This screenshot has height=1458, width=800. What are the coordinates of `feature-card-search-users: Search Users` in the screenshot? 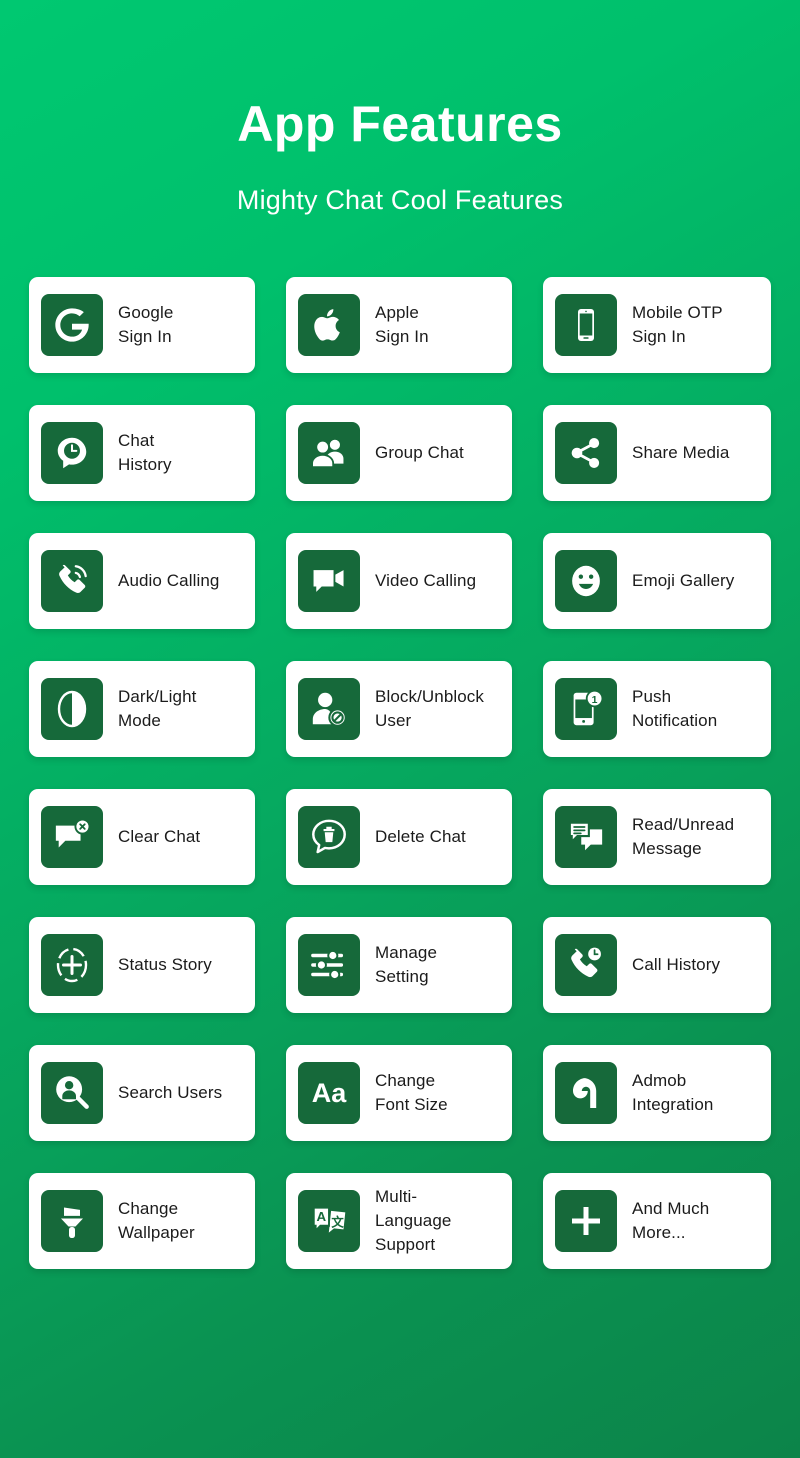 It's located at (142, 1093).